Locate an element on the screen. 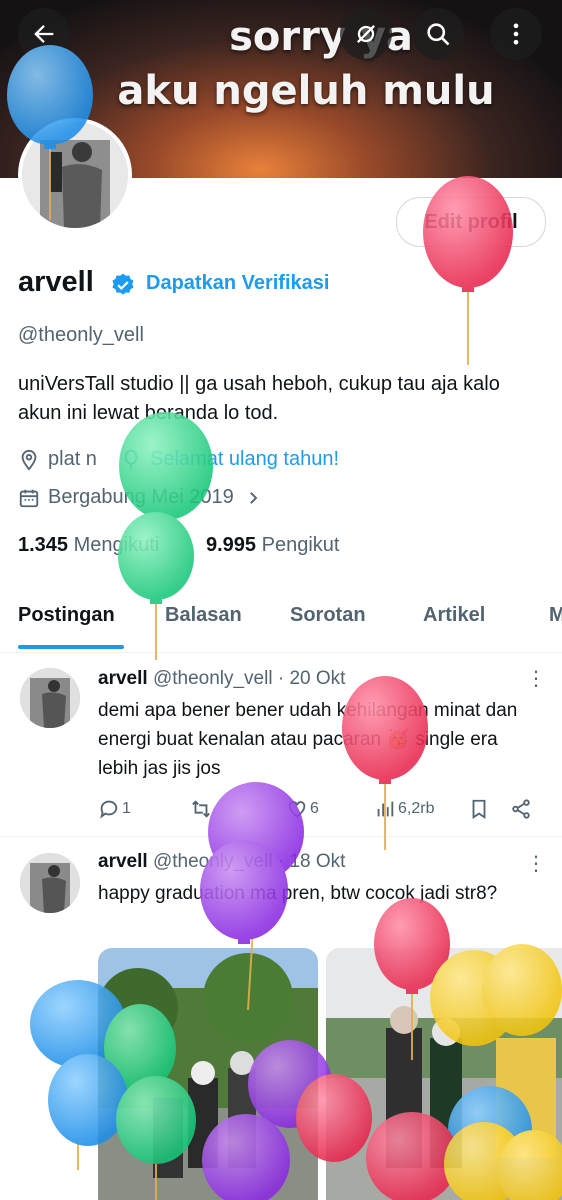 Image resolution: width=562 pixels, height=1200 pixels. bookmark-button is located at coordinates (479, 809).